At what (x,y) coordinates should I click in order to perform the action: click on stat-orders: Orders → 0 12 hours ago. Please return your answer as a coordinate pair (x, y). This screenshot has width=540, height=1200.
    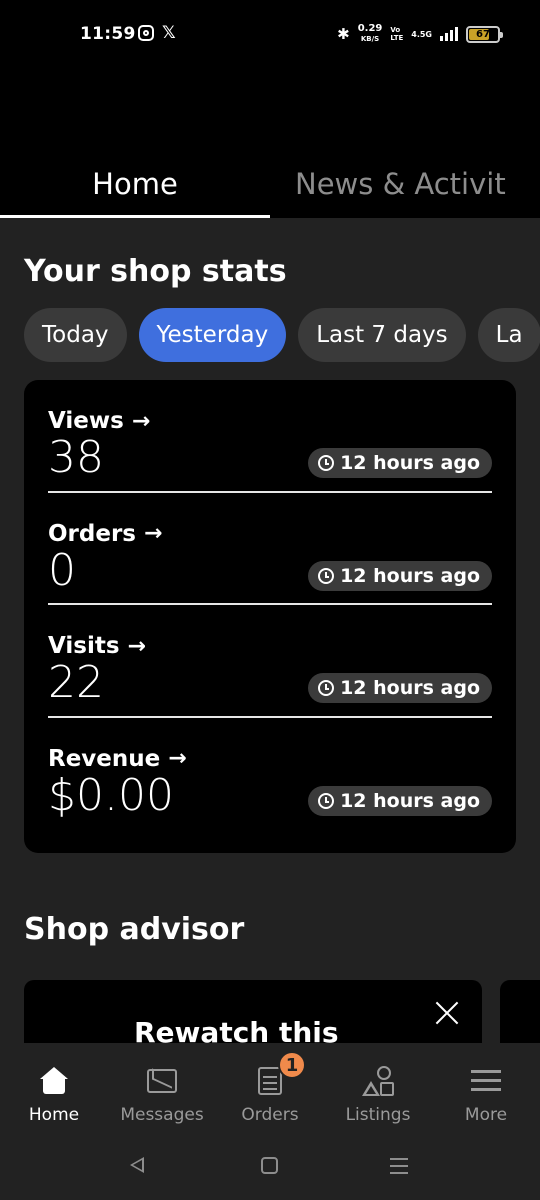
    Looking at the image, I should click on (270, 549).